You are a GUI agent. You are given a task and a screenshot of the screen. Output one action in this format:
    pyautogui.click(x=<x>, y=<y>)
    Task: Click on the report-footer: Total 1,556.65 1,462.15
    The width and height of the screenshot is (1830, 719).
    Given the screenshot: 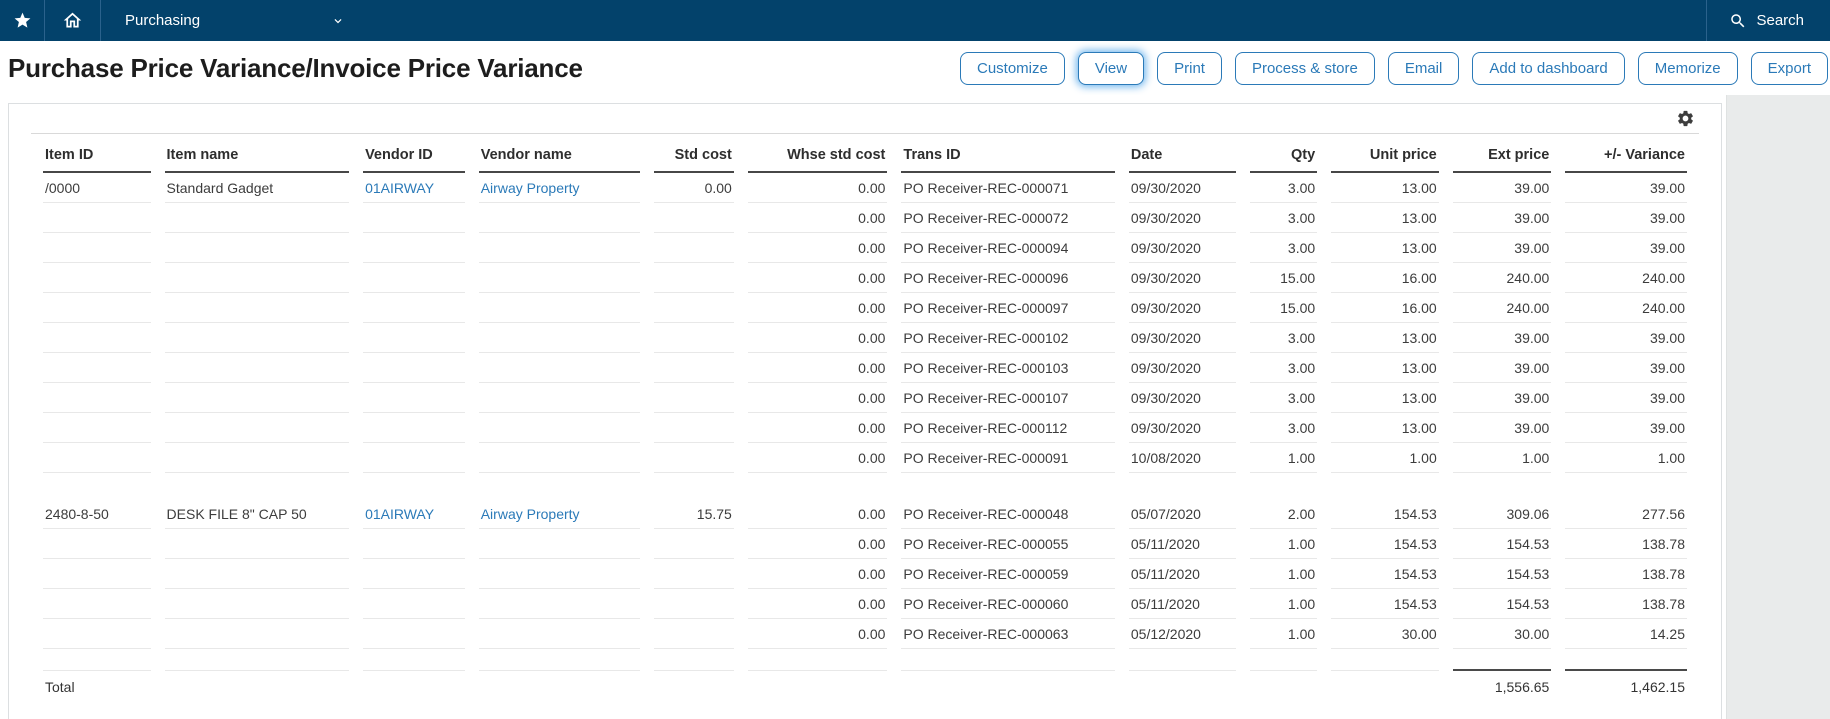 What is the action you would take?
    pyautogui.click(x=865, y=676)
    